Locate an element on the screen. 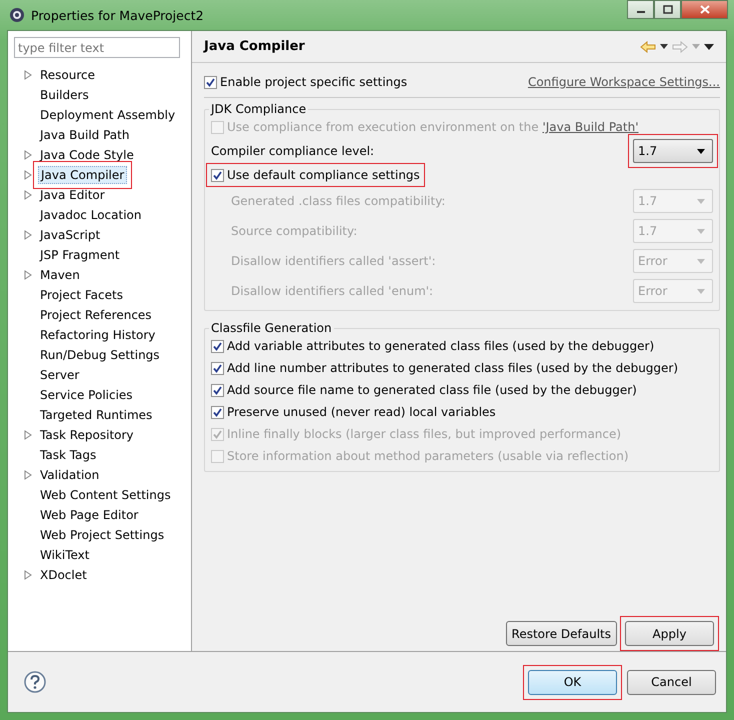 The image size is (734, 720). cancel-button: Cancel is located at coordinates (671, 682).